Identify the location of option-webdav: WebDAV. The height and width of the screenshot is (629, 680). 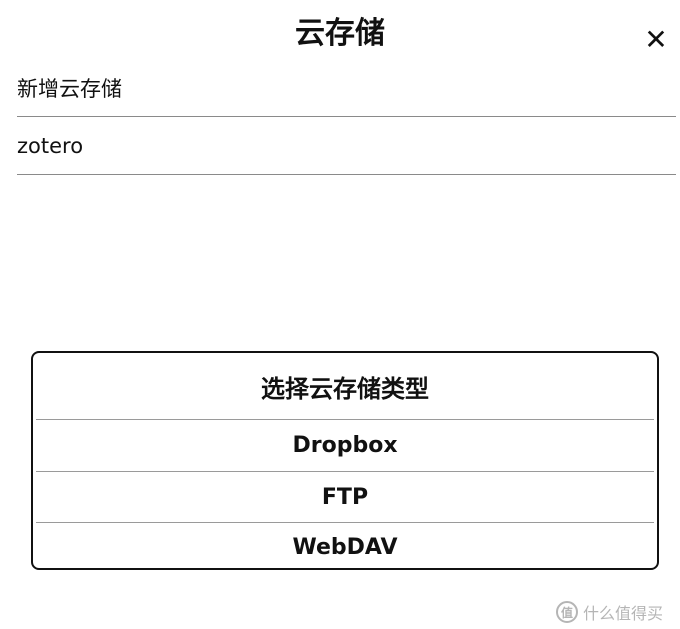
(345, 547).